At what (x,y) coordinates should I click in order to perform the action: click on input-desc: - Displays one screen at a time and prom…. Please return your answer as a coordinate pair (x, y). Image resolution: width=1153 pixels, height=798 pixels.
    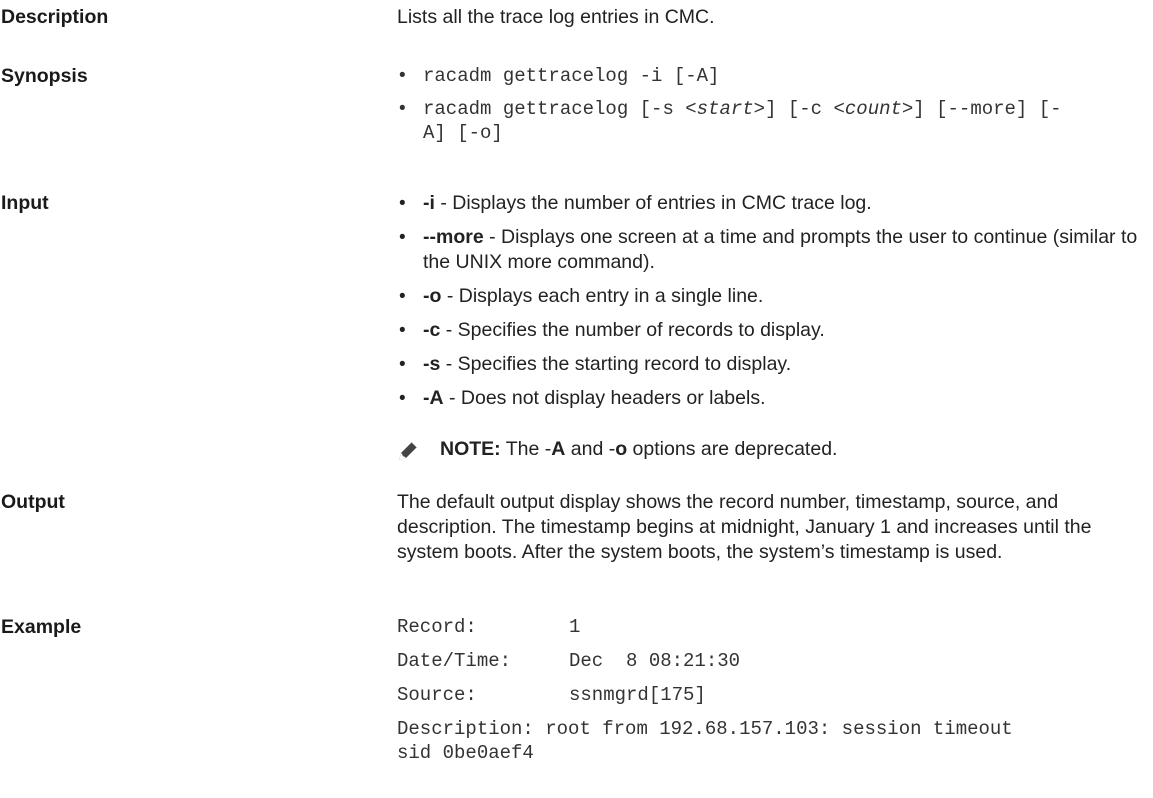
    Looking at the image, I should click on (780, 249).